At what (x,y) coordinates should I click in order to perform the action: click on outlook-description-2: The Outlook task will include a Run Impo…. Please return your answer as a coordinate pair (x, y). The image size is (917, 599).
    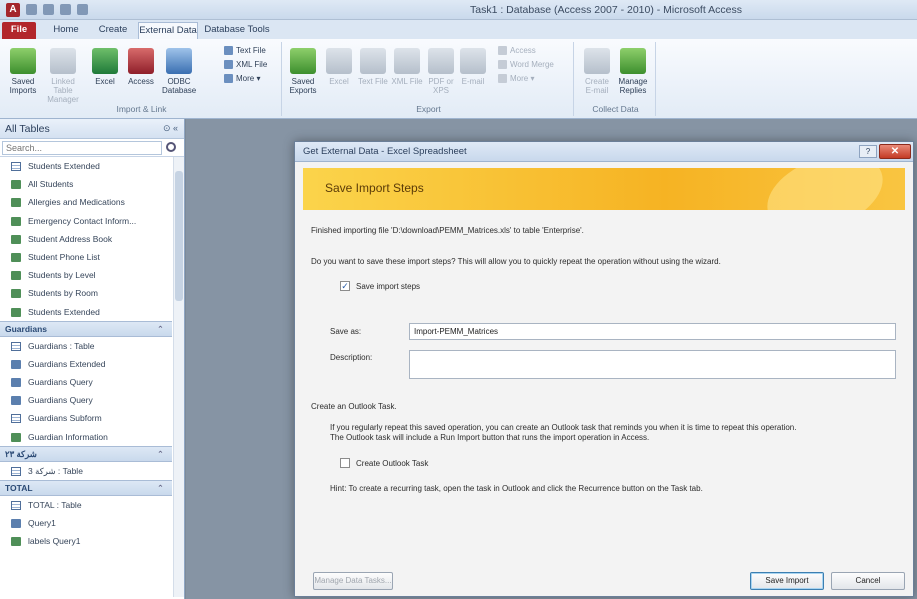
    Looking at the image, I should click on (490, 437).